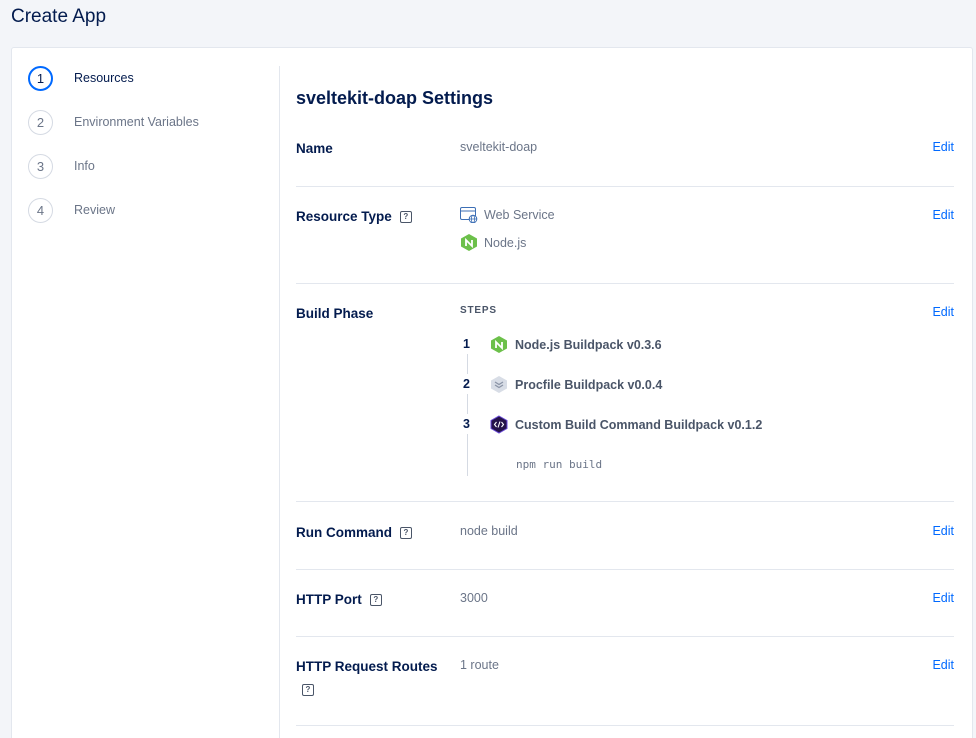 Image resolution: width=976 pixels, height=738 pixels. What do you see at coordinates (469, 215) in the screenshot?
I see `web-service-icon` at bounding box center [469, 215].